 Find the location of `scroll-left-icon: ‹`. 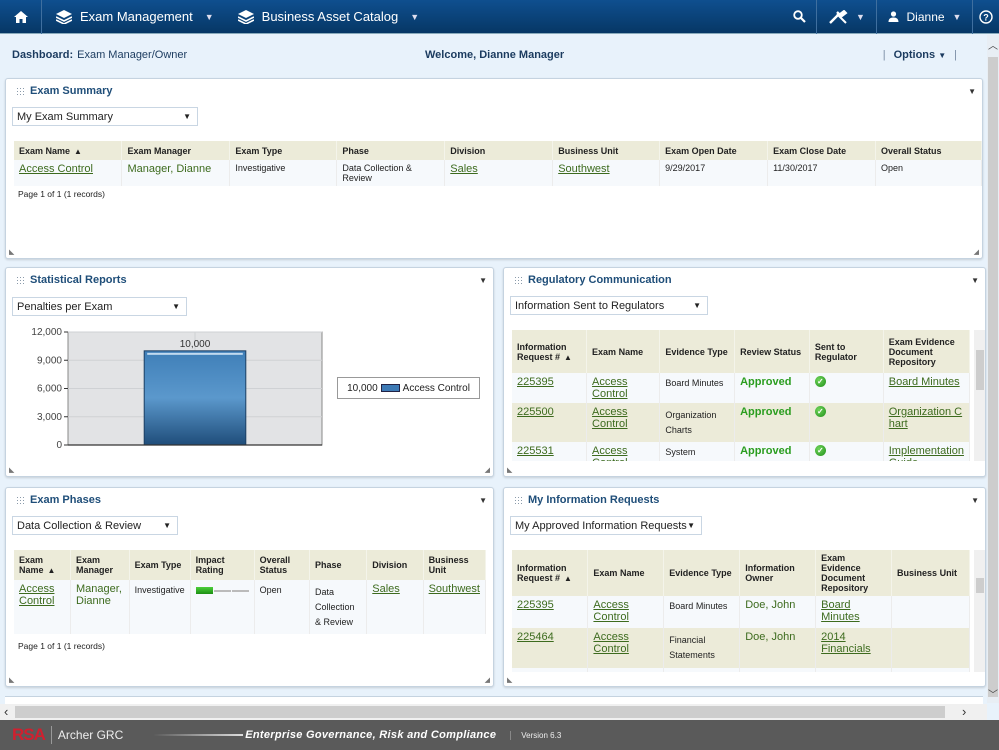

scroll-left-icon: ‹ is located at coordinates (6, 711).